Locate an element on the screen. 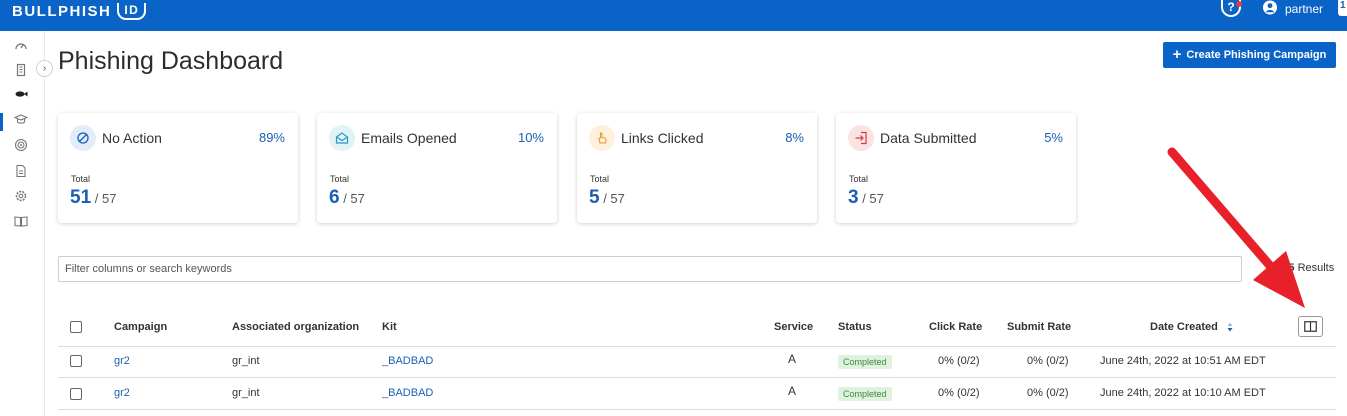 The width and height of the screenshot is (1347, 416). create-phishing-campaign-button: + Create Phishing Campaign is located at coordinates (1249, 55).